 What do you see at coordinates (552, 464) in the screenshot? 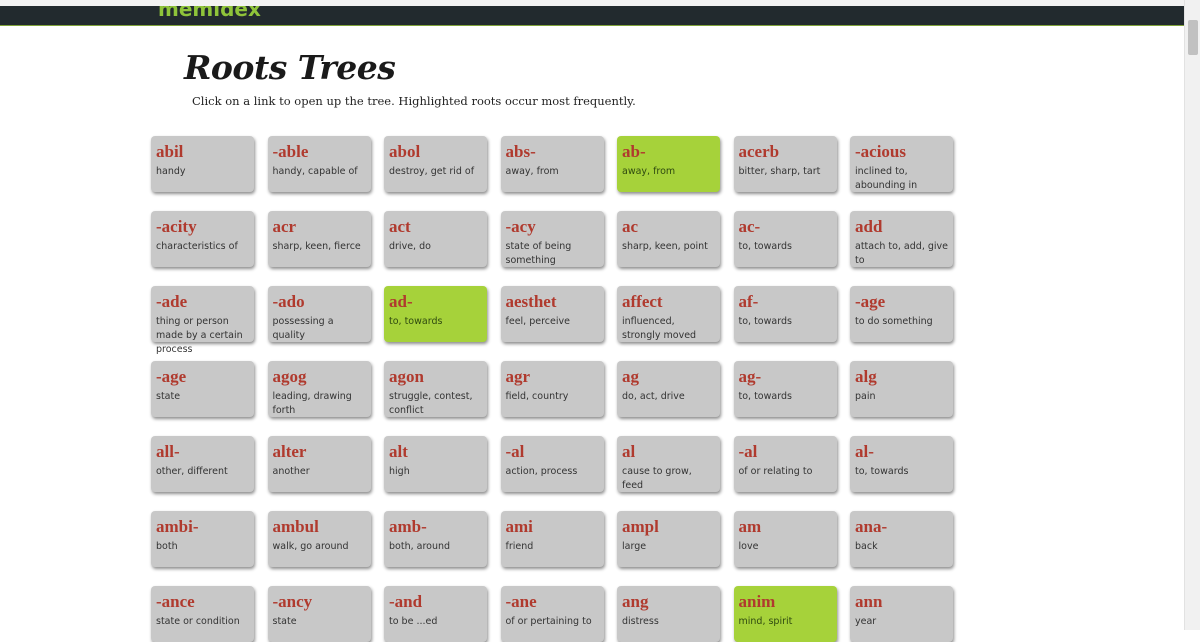
I see `root-card-link: -al action, process` at bounding box center [552, 464].